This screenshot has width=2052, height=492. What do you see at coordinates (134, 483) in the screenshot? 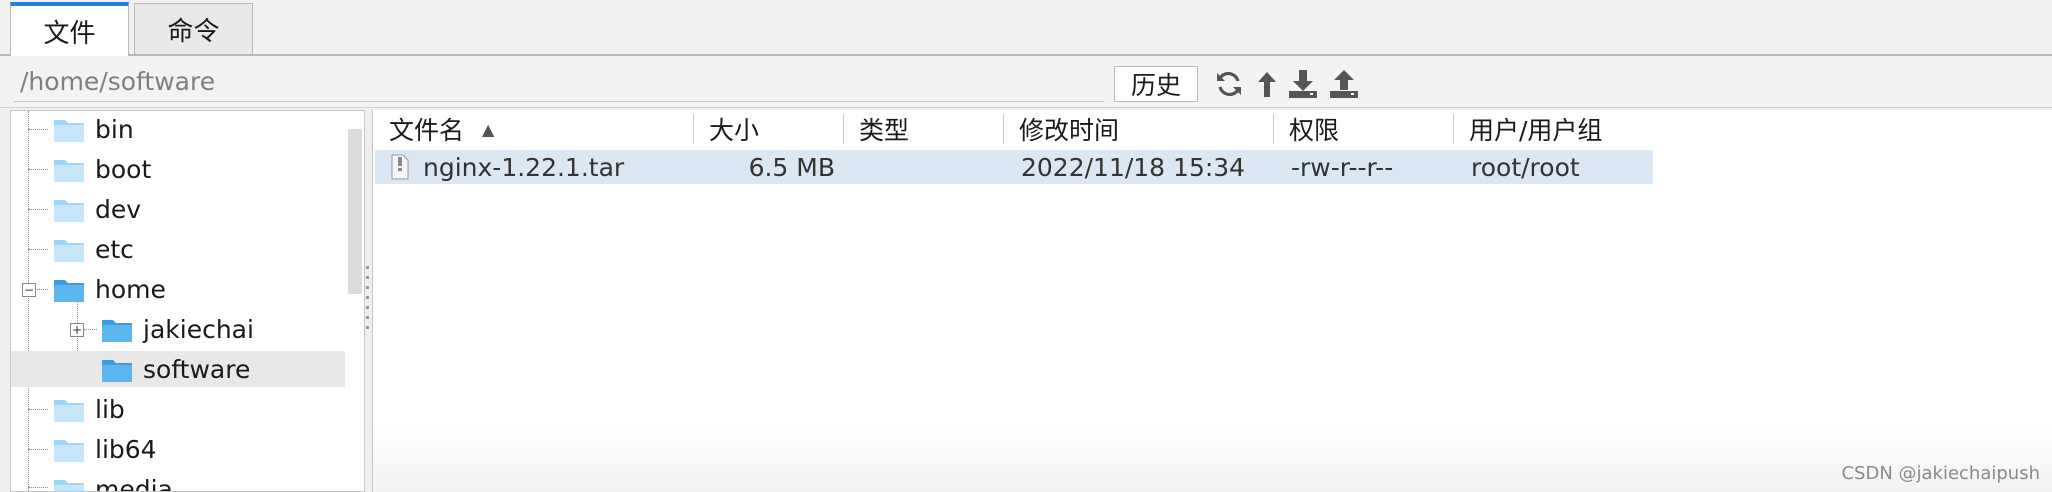
I see `tree-item-label: media` at bounding box center [134, 483].